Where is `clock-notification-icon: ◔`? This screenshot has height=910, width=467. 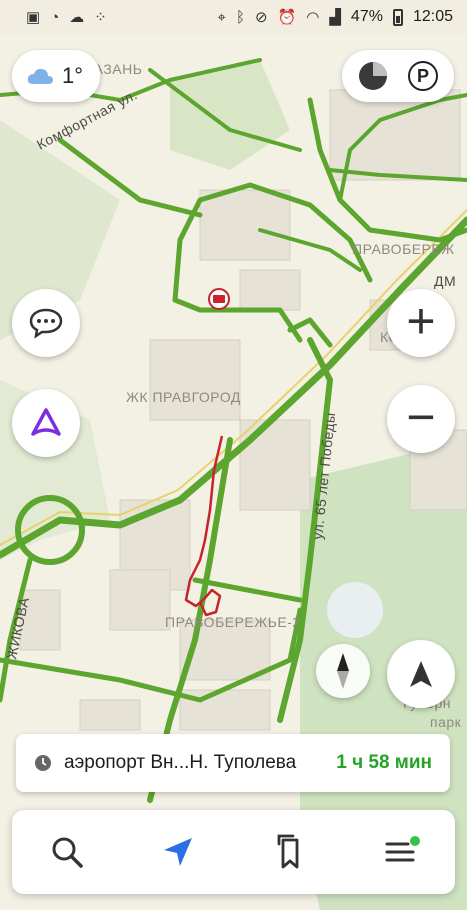
clock-notification-icon: ◔ is located at coordinates (55, 17).